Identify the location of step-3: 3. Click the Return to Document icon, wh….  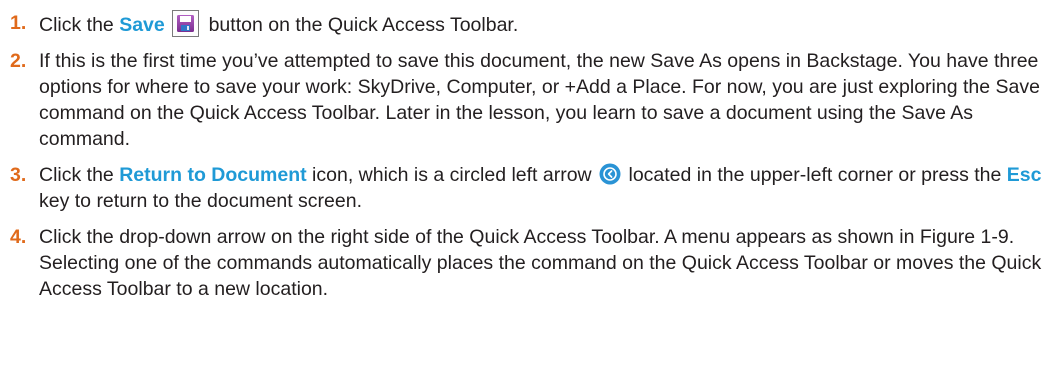
(527, 188).